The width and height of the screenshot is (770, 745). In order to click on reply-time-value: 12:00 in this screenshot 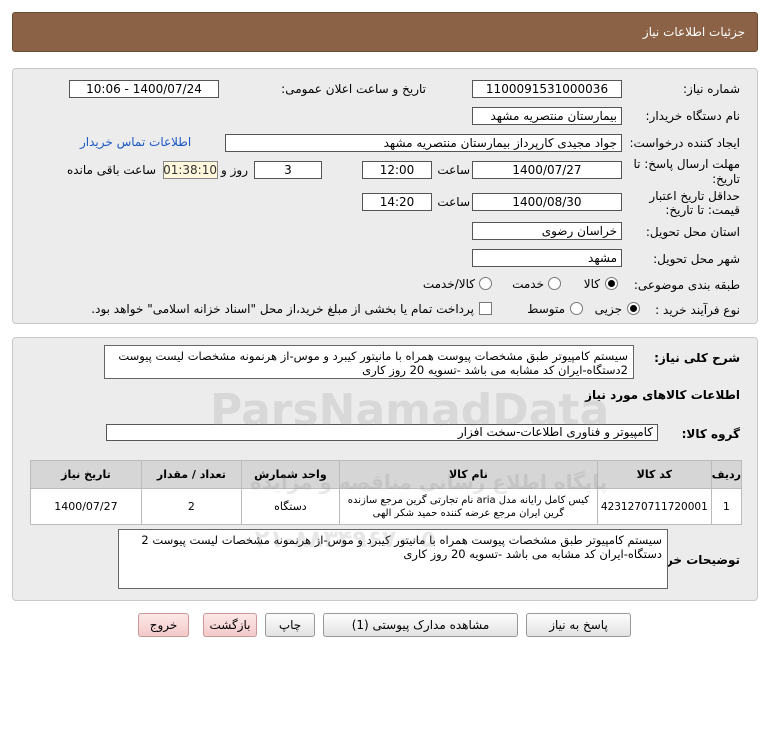, I will do `click(397, 170)`.